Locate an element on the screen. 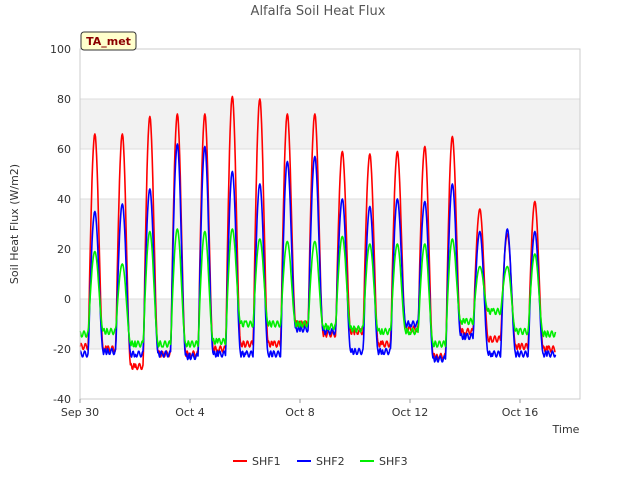  ta-met-badge: TA_met is located at coordinates (108, 41).